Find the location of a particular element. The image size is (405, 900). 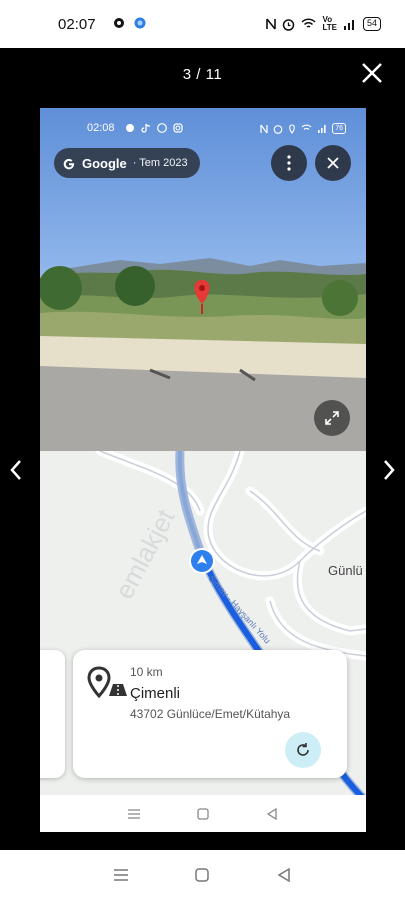

inner-back-button is located at coordinates (272, 814).